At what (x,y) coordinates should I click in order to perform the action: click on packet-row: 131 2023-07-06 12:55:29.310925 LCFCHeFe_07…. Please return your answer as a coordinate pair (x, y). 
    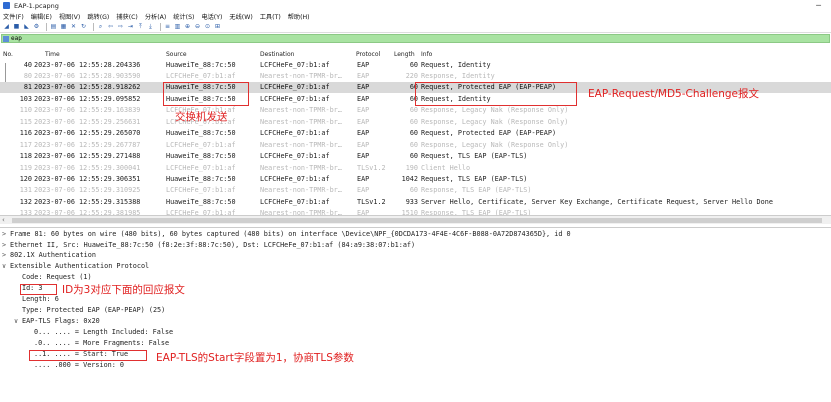
    Looking at the image, I should click on (415, 191).